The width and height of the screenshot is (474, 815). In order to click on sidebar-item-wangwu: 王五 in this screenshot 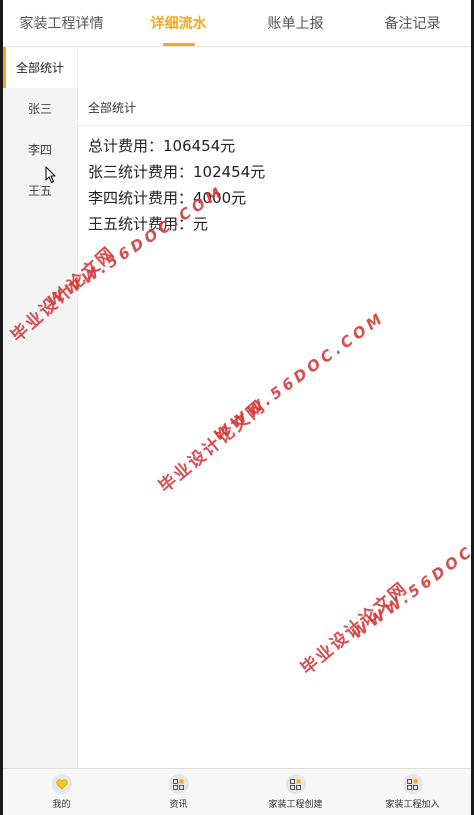, I will do `click(40, 190)`.